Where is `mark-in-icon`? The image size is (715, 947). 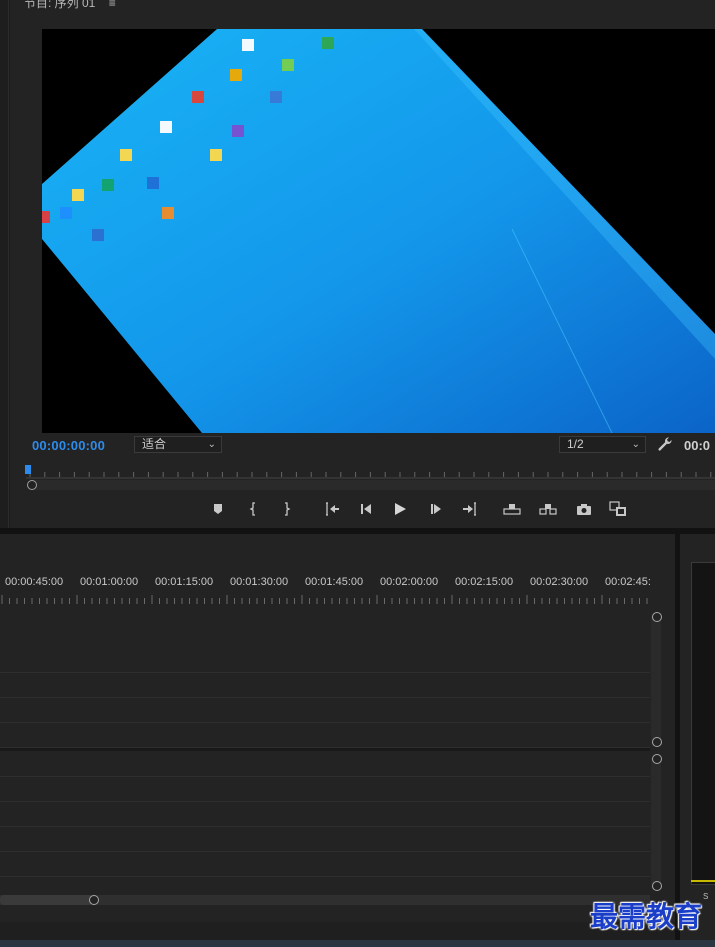
mark-in-icon is located at coordinates (252, 509).